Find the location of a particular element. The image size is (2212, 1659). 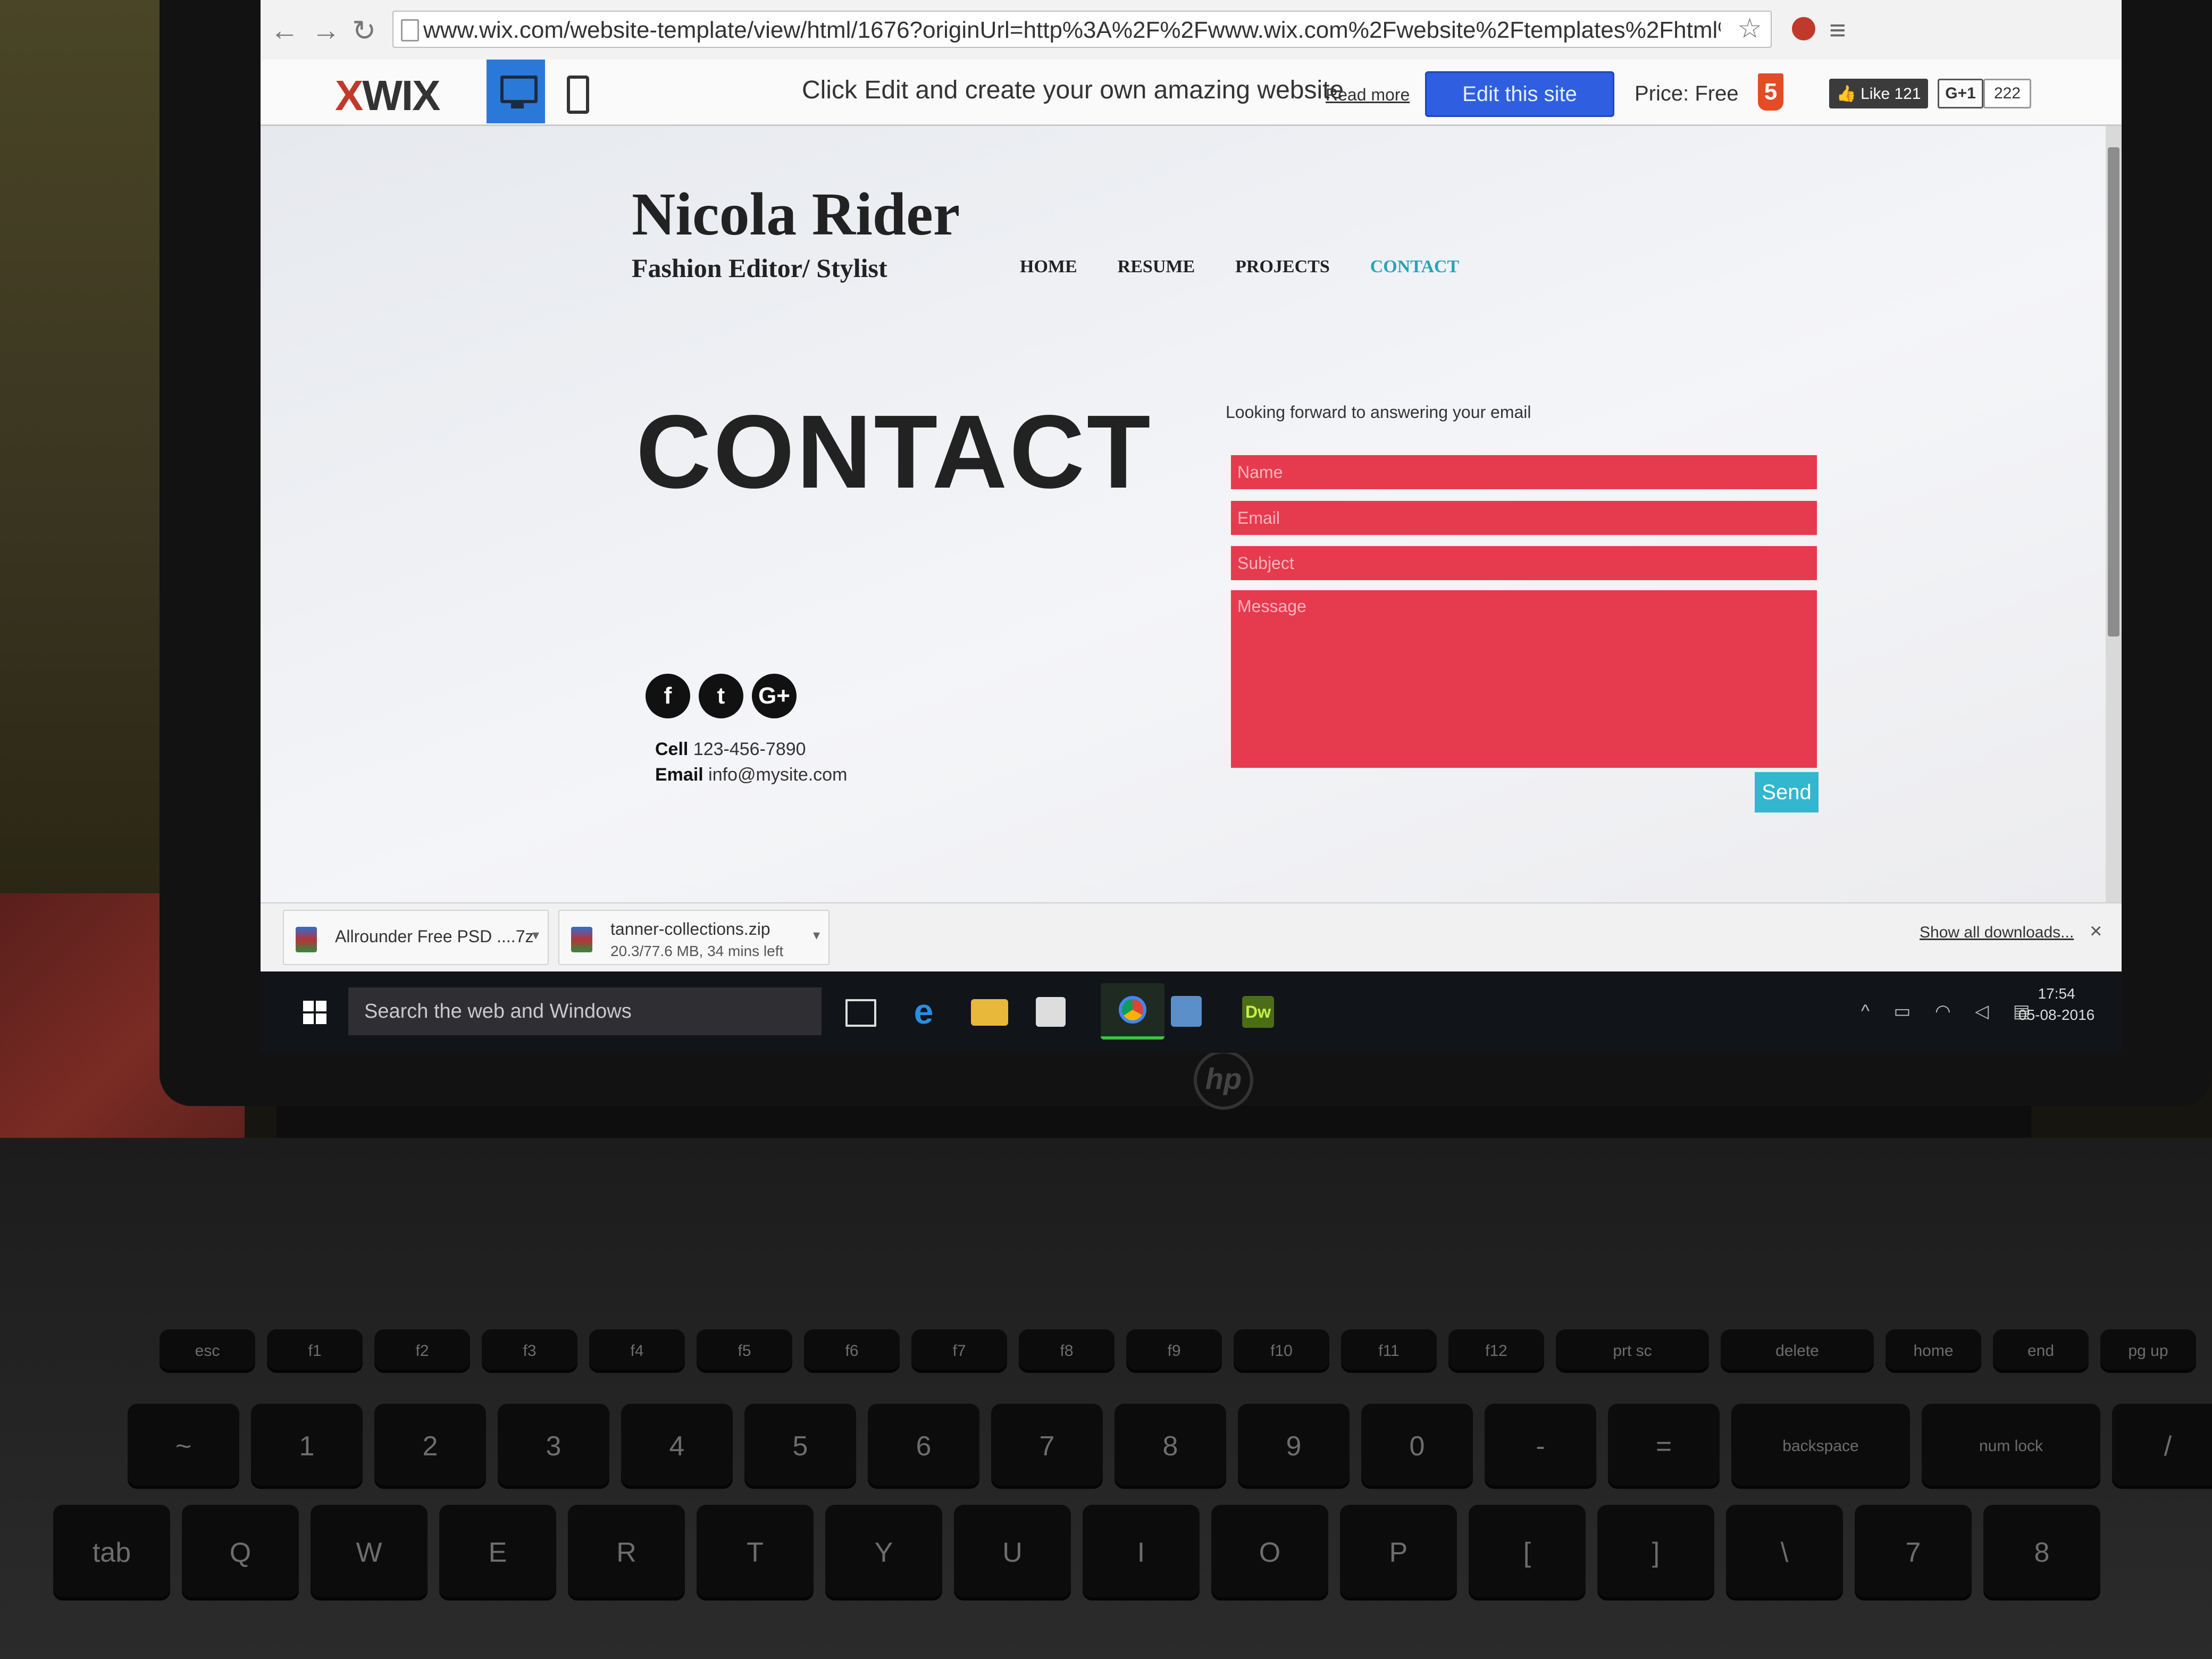

taskbar-search-input: Search the web and Windows is located at coordinates (585, 1011).